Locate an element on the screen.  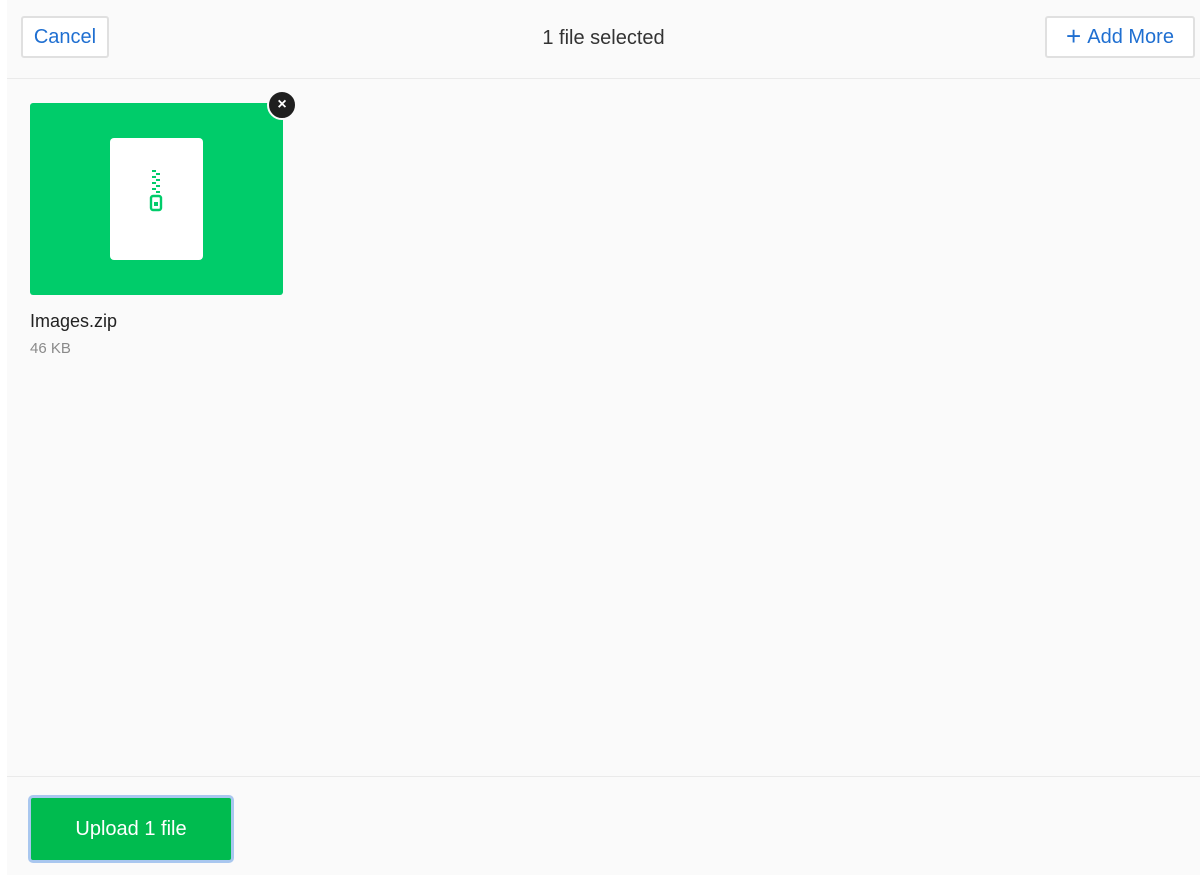
bottom-bar: Upload 1 file is located at coordinates (603, 825).